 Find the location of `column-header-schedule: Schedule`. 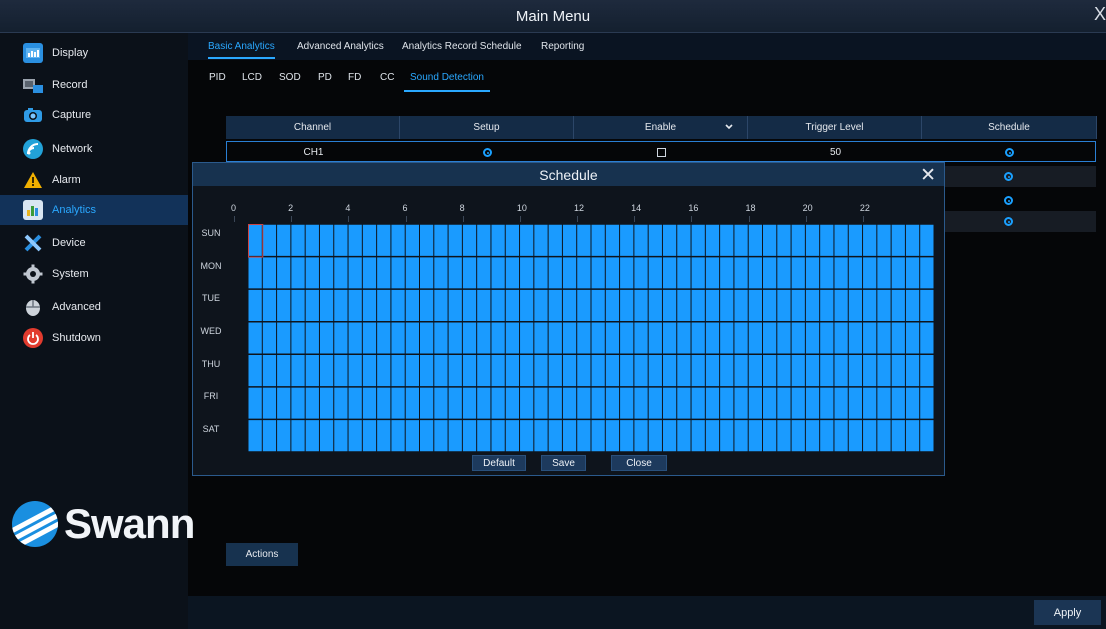

column-header-schedule: Schedule is located at coordinates (1009, 127).